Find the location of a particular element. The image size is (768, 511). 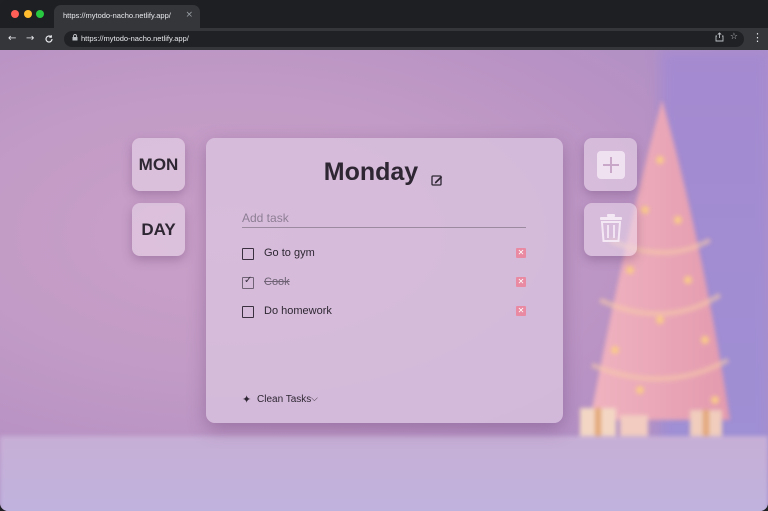

day-label: DAY is located at coordinates (158, 229).